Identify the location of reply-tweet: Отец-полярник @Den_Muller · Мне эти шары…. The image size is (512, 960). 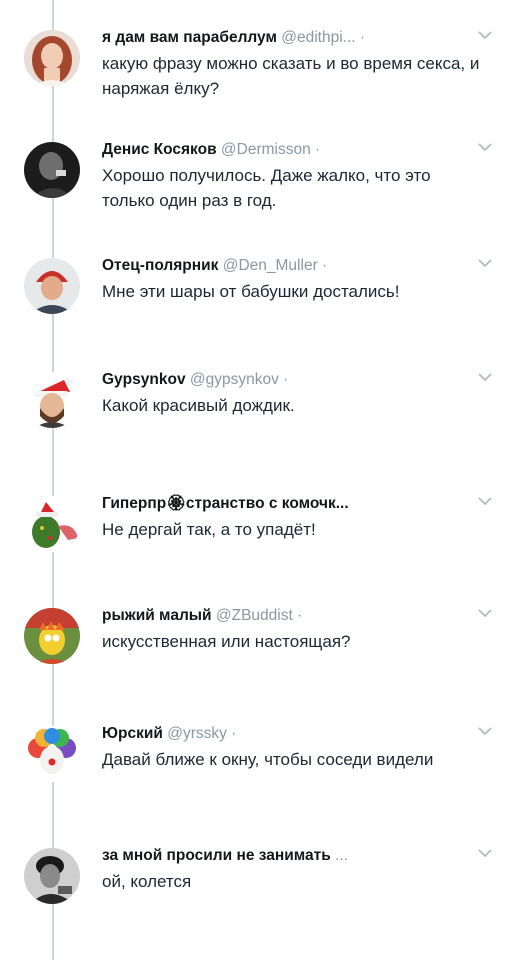
(256, 305).